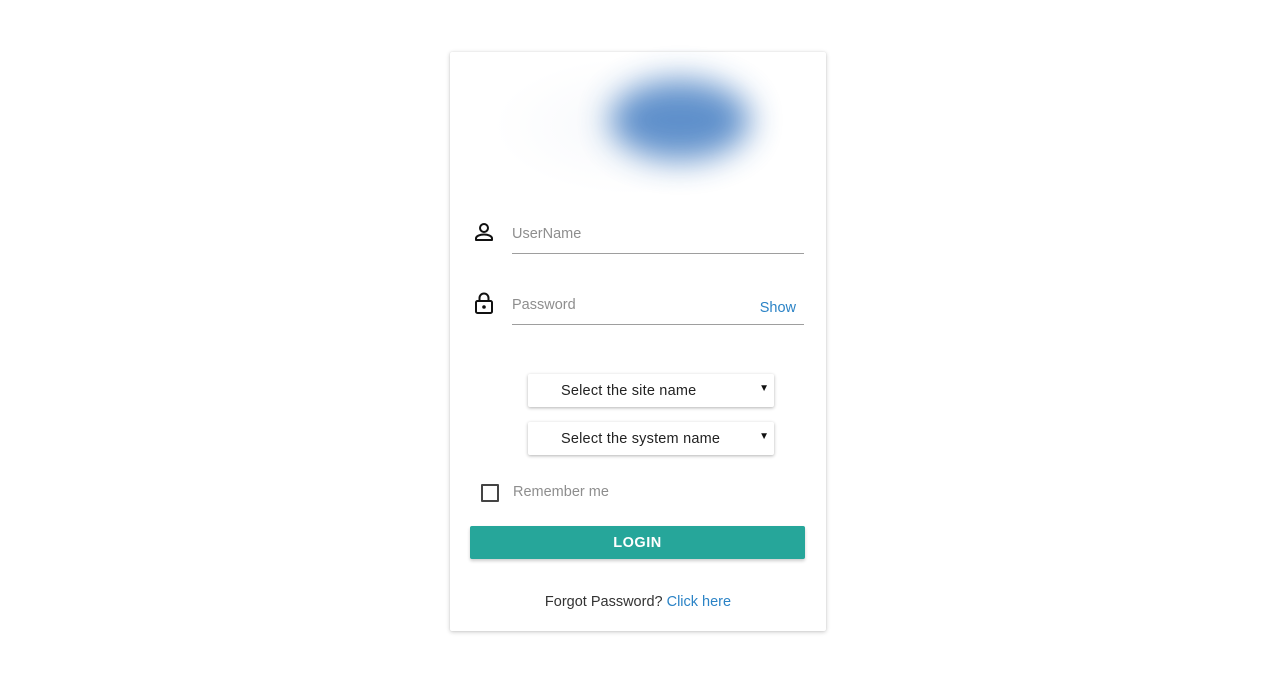 Image resolution: width=1261 pixels, height=681 pixels. Describe the element at coordinates (603, 602) in the screenshot. I see `forgot-password-text: Forgot Password?` at that location.